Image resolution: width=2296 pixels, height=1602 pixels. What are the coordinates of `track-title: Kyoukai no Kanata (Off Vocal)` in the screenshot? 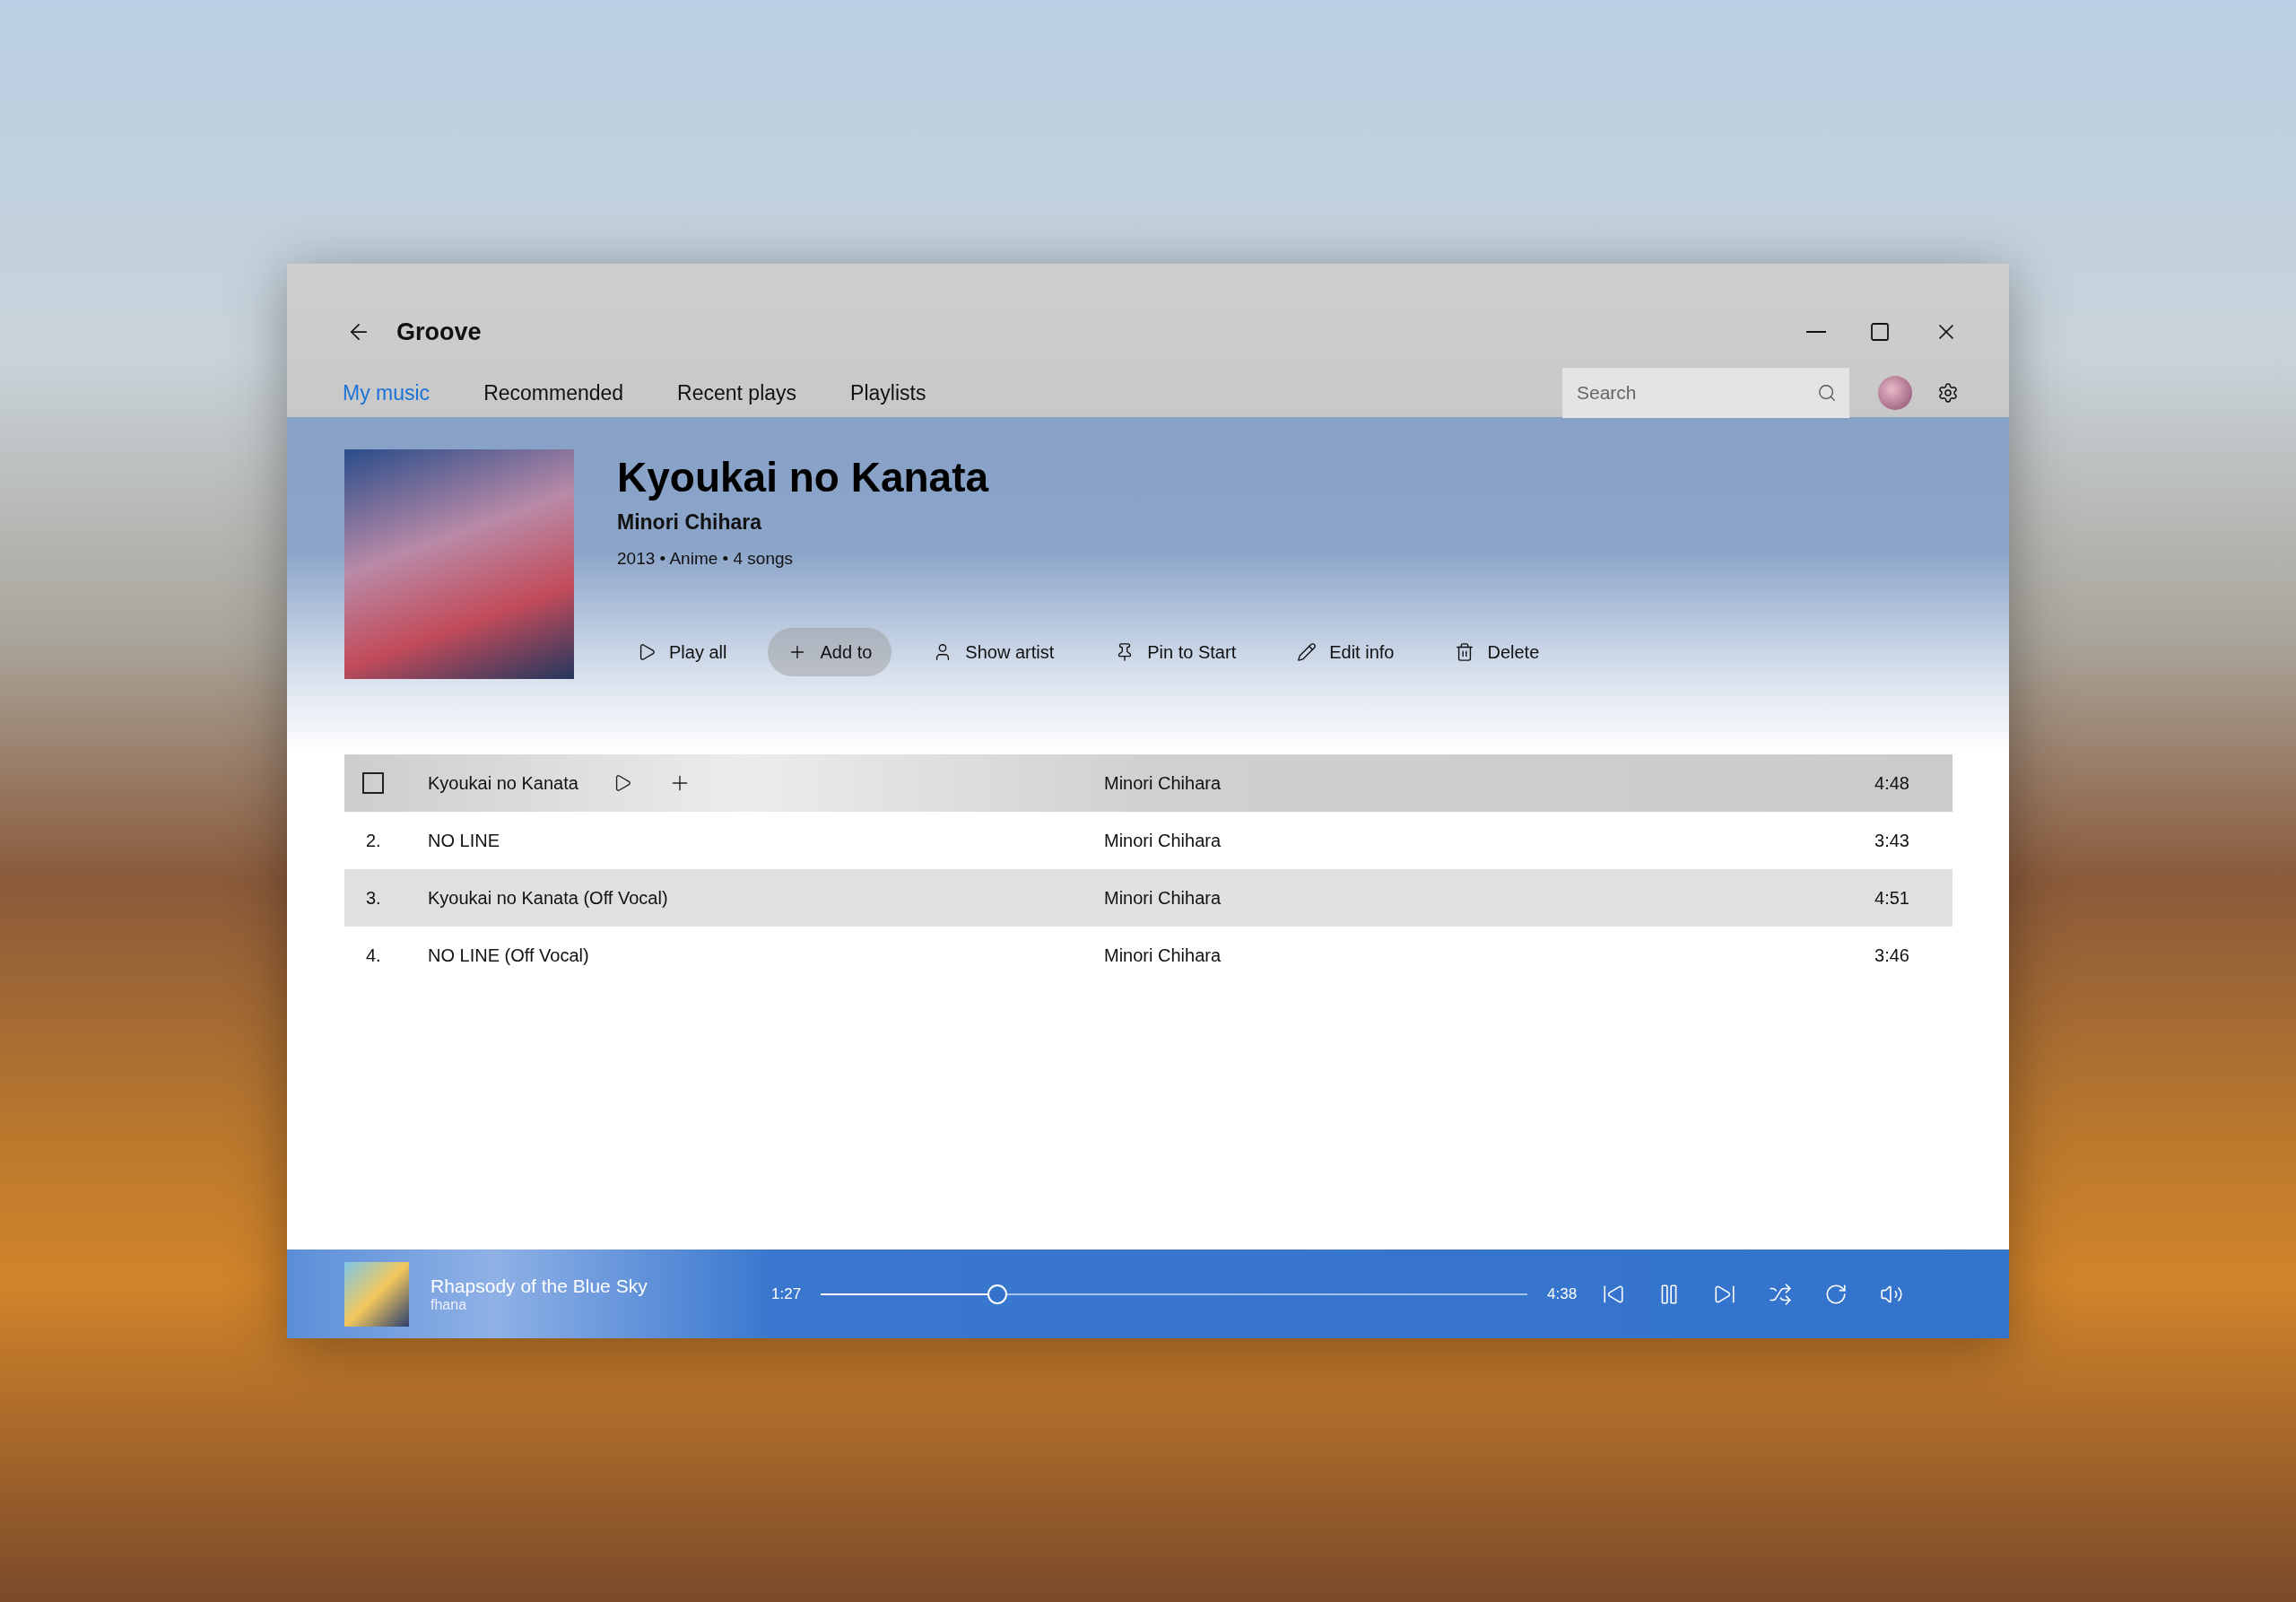 It's located at (548, 898).